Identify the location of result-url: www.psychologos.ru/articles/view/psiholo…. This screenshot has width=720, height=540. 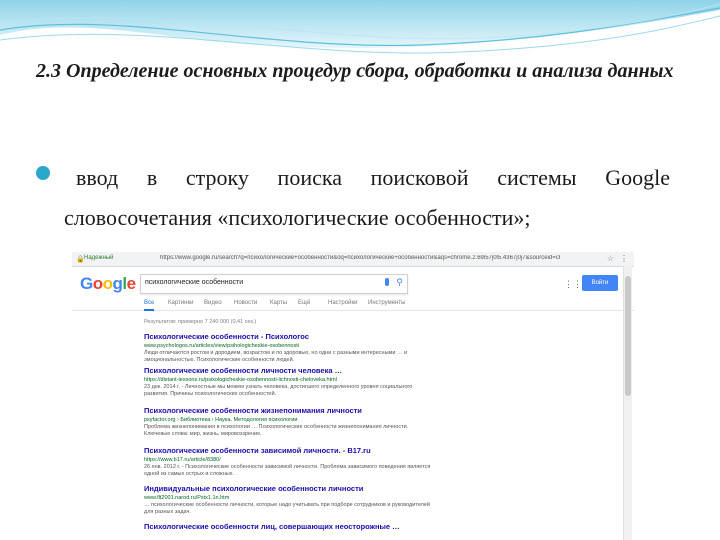
(289, 346).